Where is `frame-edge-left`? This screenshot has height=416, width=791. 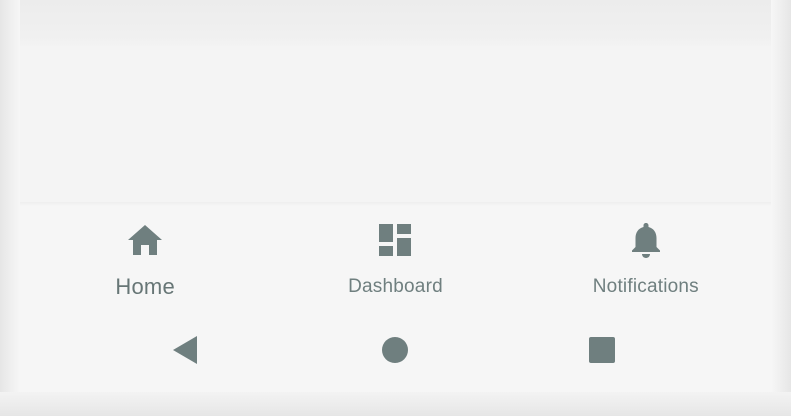
frame-edge-left is located at coordinates (10, 208).